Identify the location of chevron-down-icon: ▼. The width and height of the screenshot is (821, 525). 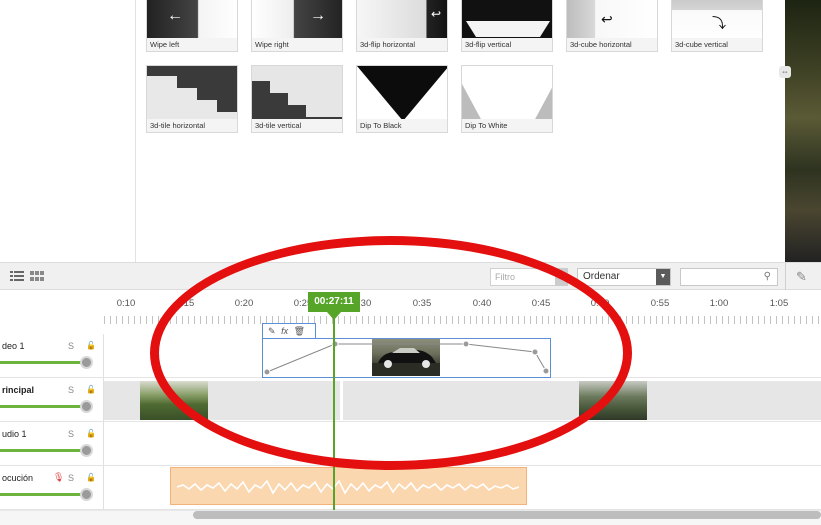
(663, 277).